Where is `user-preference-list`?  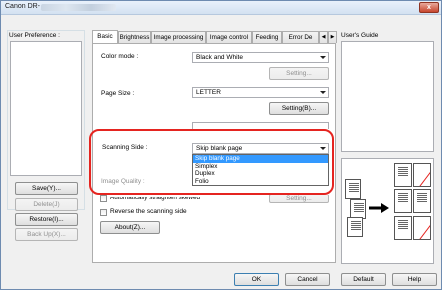 user-preference-list is located at coordinates (46, 108).